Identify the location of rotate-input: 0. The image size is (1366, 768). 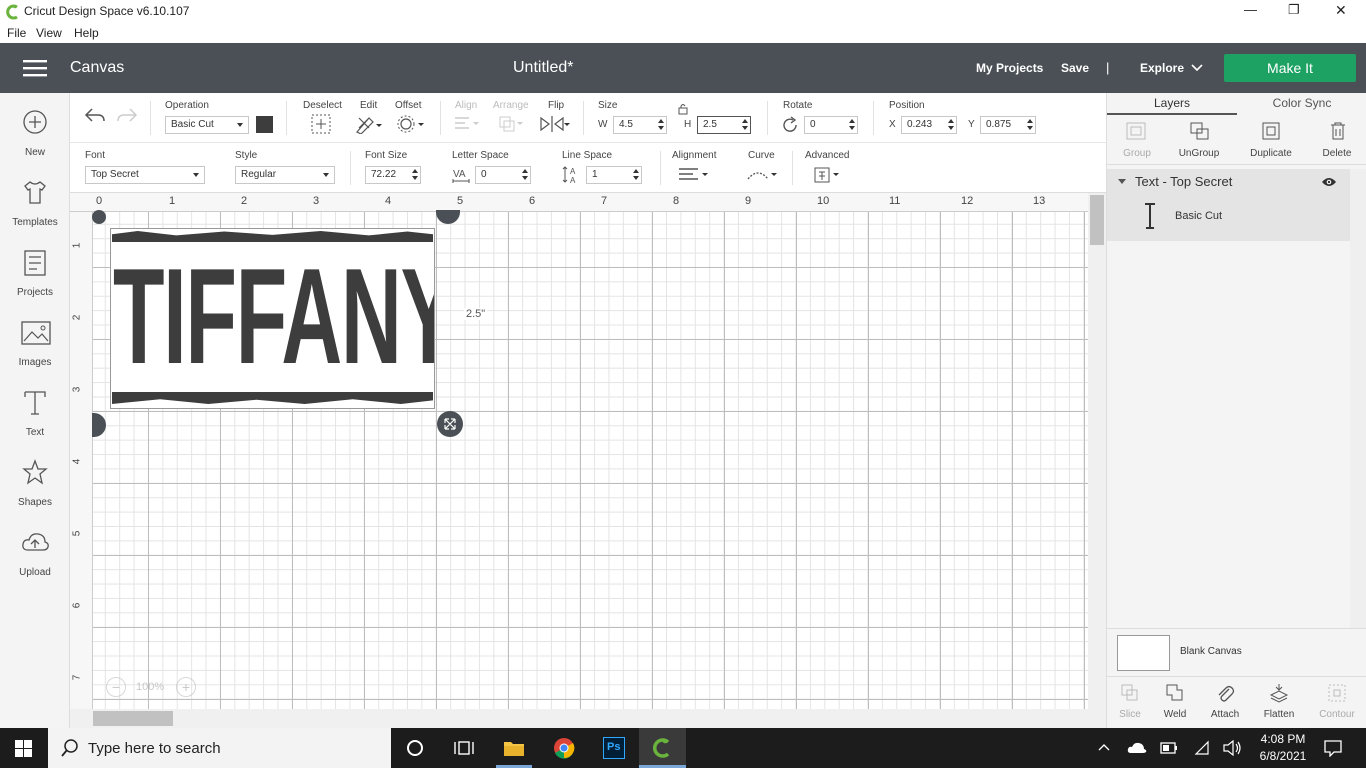
(831, 125).